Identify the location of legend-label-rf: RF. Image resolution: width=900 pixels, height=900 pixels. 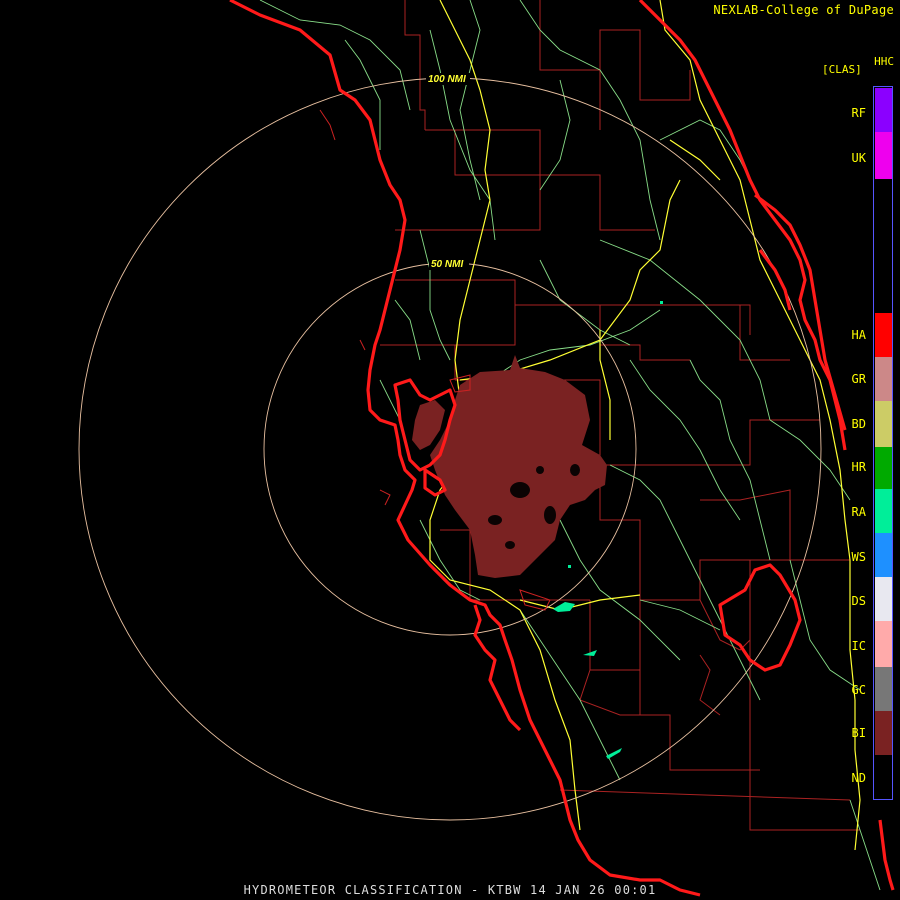
(858, 113).